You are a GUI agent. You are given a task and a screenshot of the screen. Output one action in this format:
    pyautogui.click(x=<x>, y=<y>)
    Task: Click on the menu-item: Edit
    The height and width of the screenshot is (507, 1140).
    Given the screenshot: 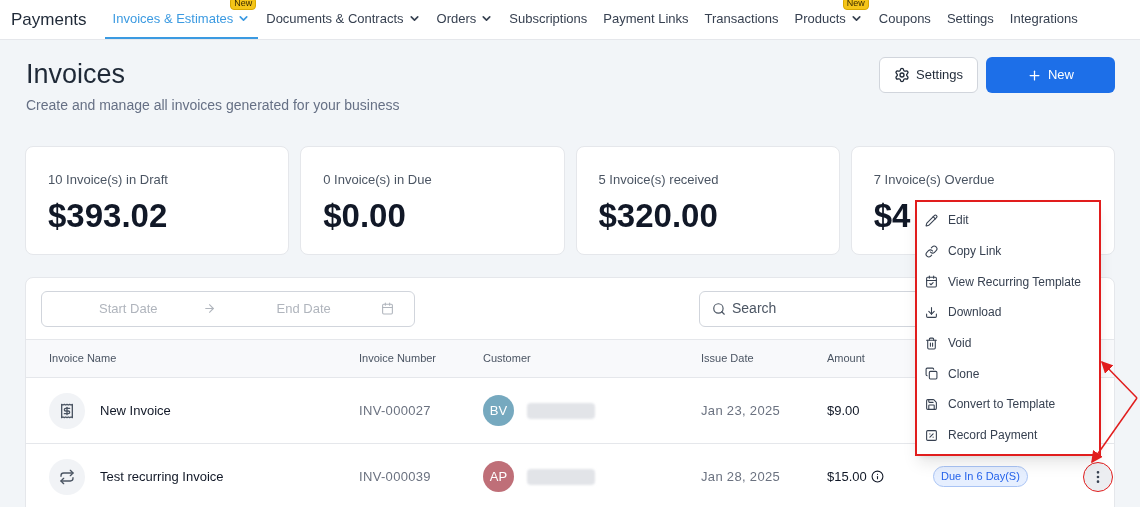 What is the action you would take?
    pyautogui.click(x=1008, y=220)
    